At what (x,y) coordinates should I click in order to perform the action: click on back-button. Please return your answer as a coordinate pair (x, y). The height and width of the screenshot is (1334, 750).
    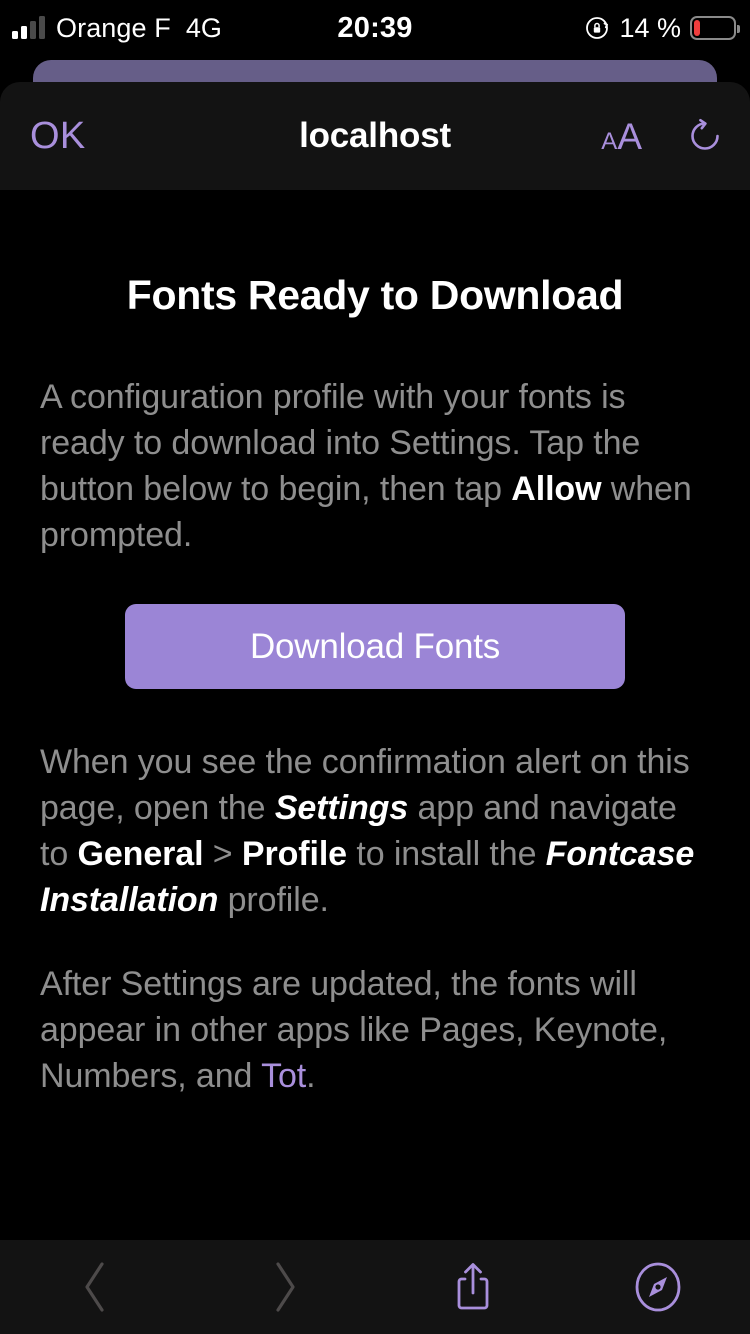
    Looking at the image, I should click on (95, 1287).